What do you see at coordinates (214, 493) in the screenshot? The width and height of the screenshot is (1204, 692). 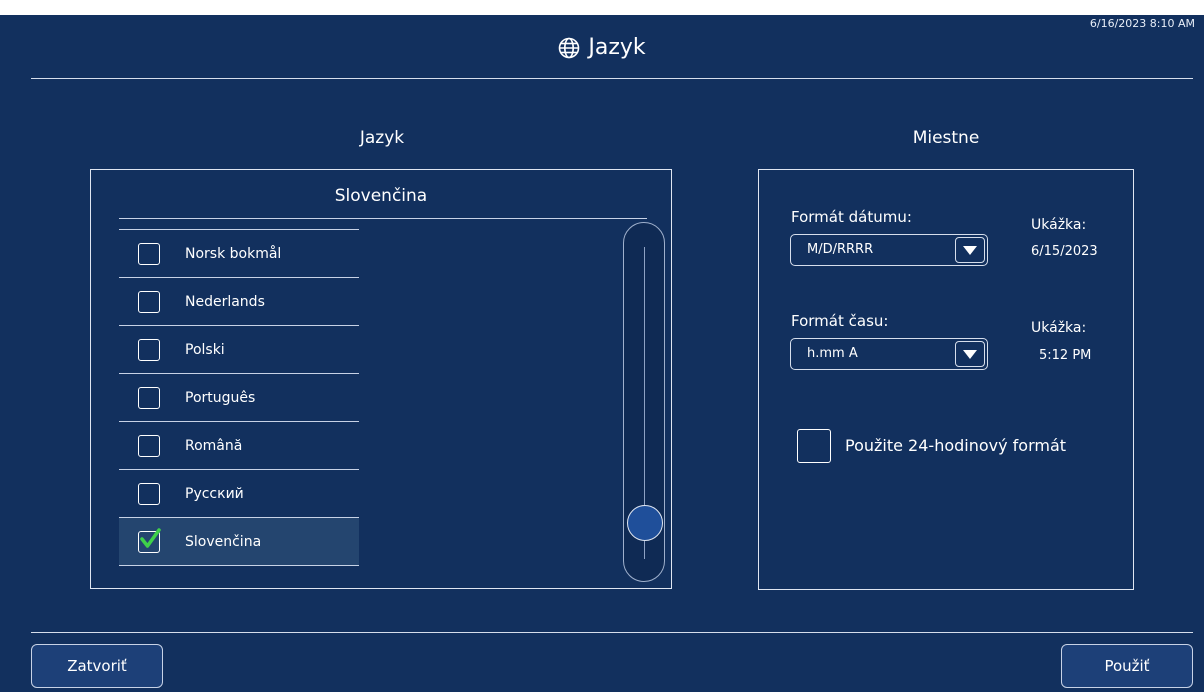 I see `language-label: Русский` at bounding box center [214, 493].